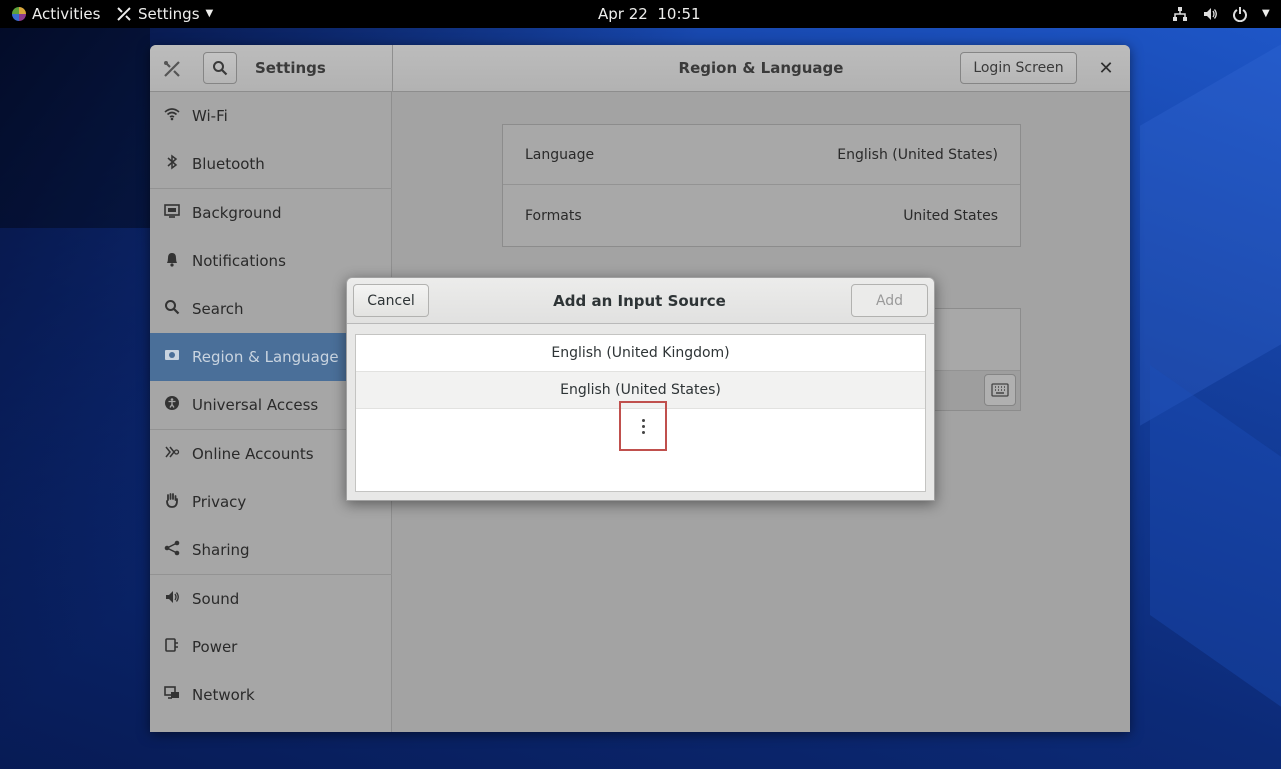  I want to click on activities-button: Activities, so click(56, 14).